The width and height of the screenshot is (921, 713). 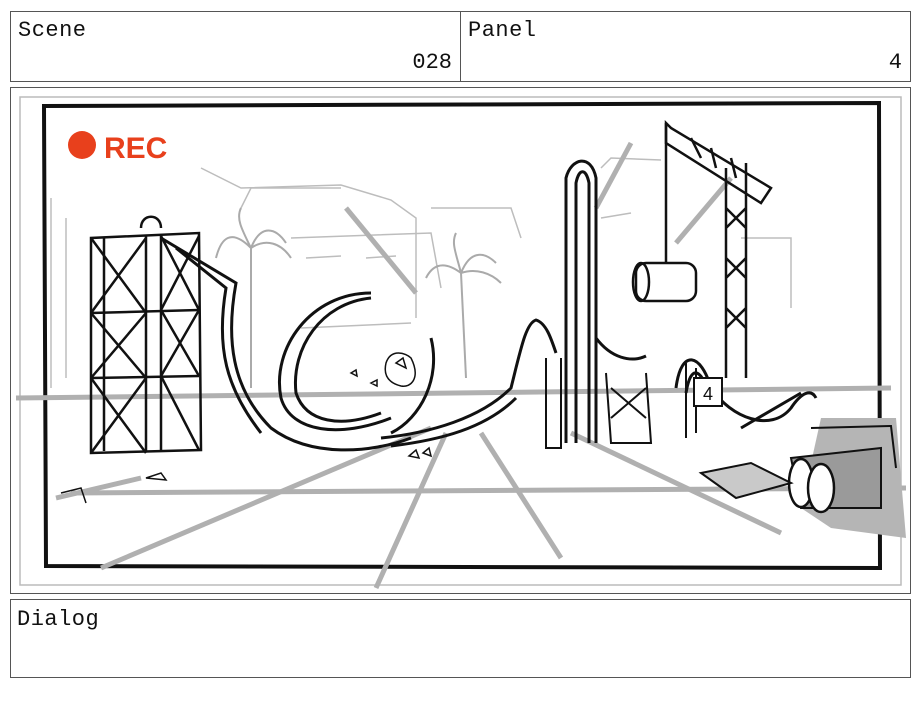 I want to click on panel-header: Panel 4, so click(x=685, y=46).